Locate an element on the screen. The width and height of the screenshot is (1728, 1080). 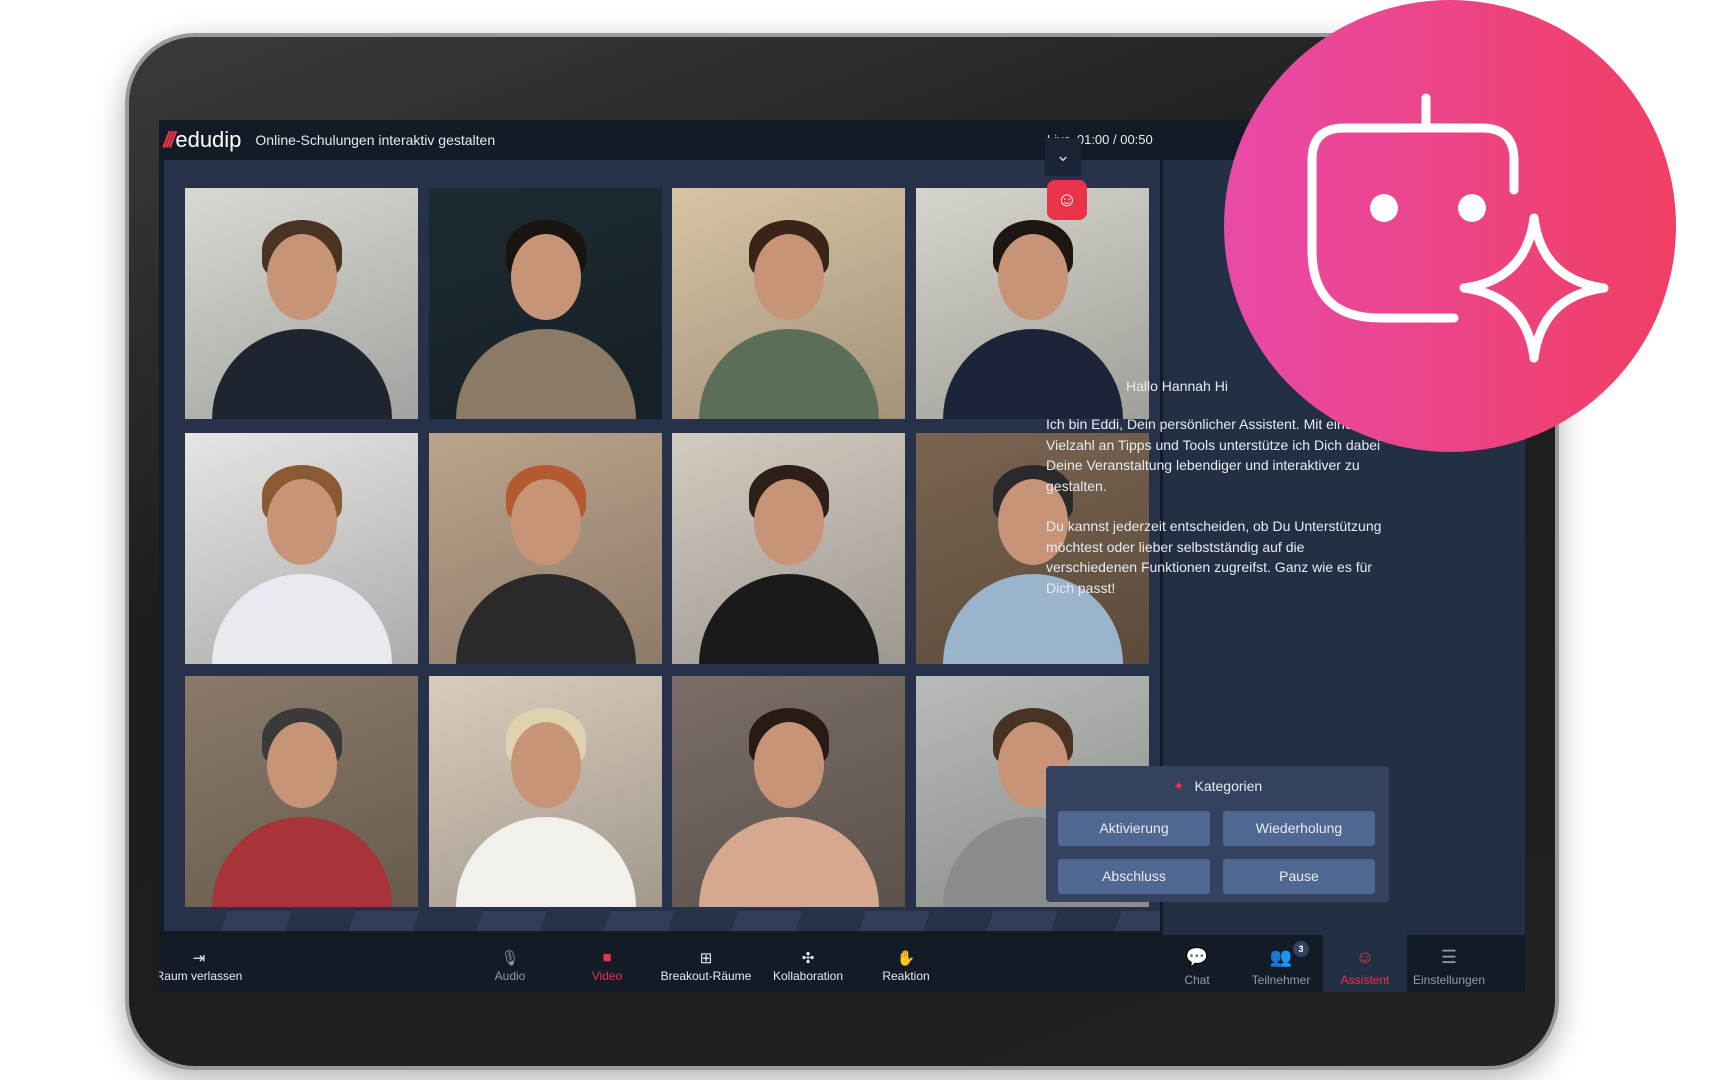
video-button: ■ Video is located at coordinates (607, 963).